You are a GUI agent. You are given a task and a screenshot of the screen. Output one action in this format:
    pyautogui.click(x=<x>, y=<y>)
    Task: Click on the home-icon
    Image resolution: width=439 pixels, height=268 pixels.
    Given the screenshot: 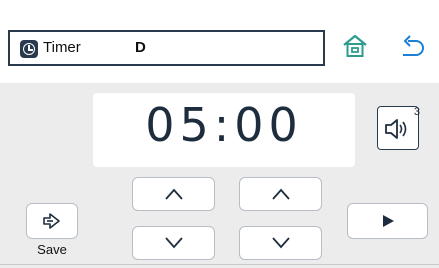 What is the action you would take?
    pyautogui.click(x=355, y=45)
    